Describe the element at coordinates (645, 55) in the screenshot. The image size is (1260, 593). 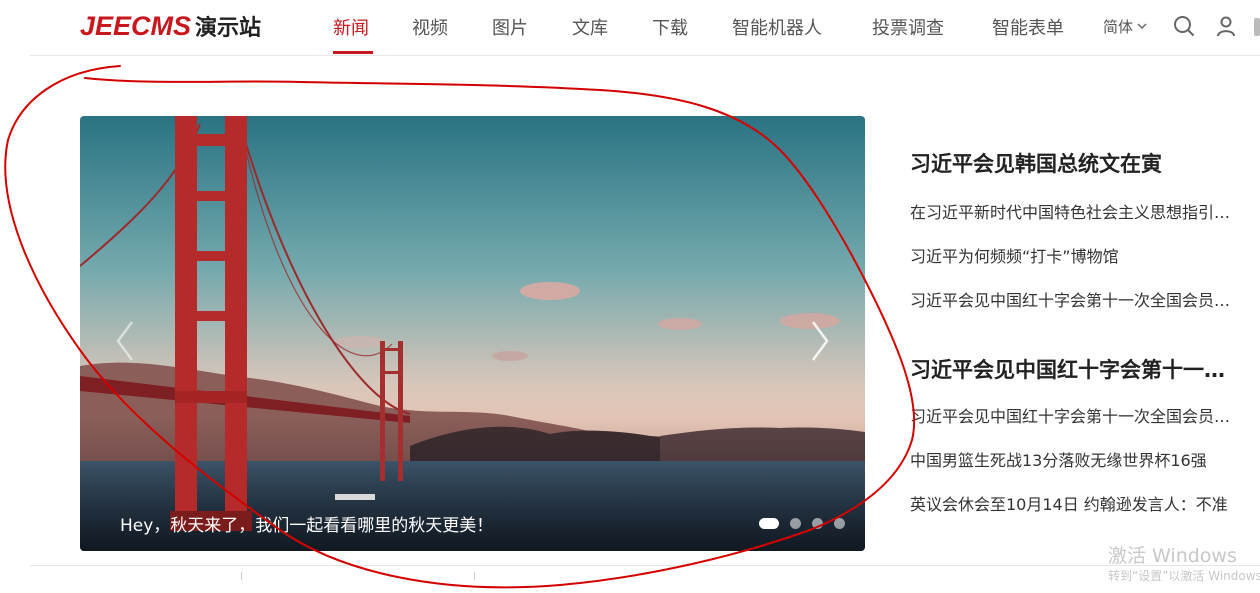
I see `nav-divider` at that location.